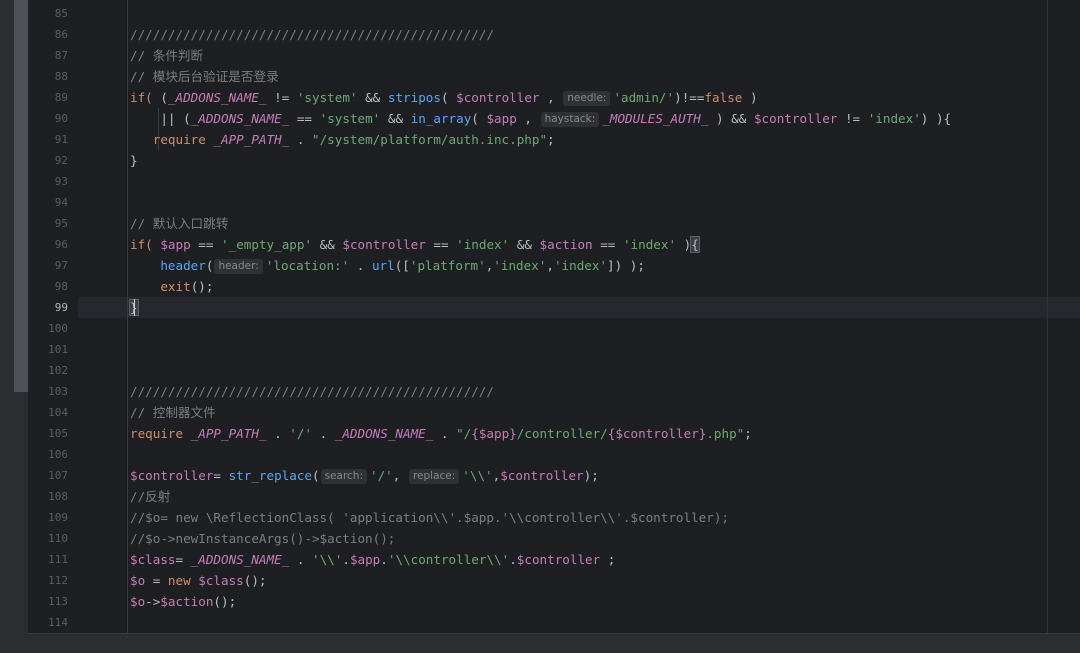 This screenshot has width=1080, height=653. Describe the element at coordinates (141, 97) in the screenshot. I see `keyword-if: if(` at that location.